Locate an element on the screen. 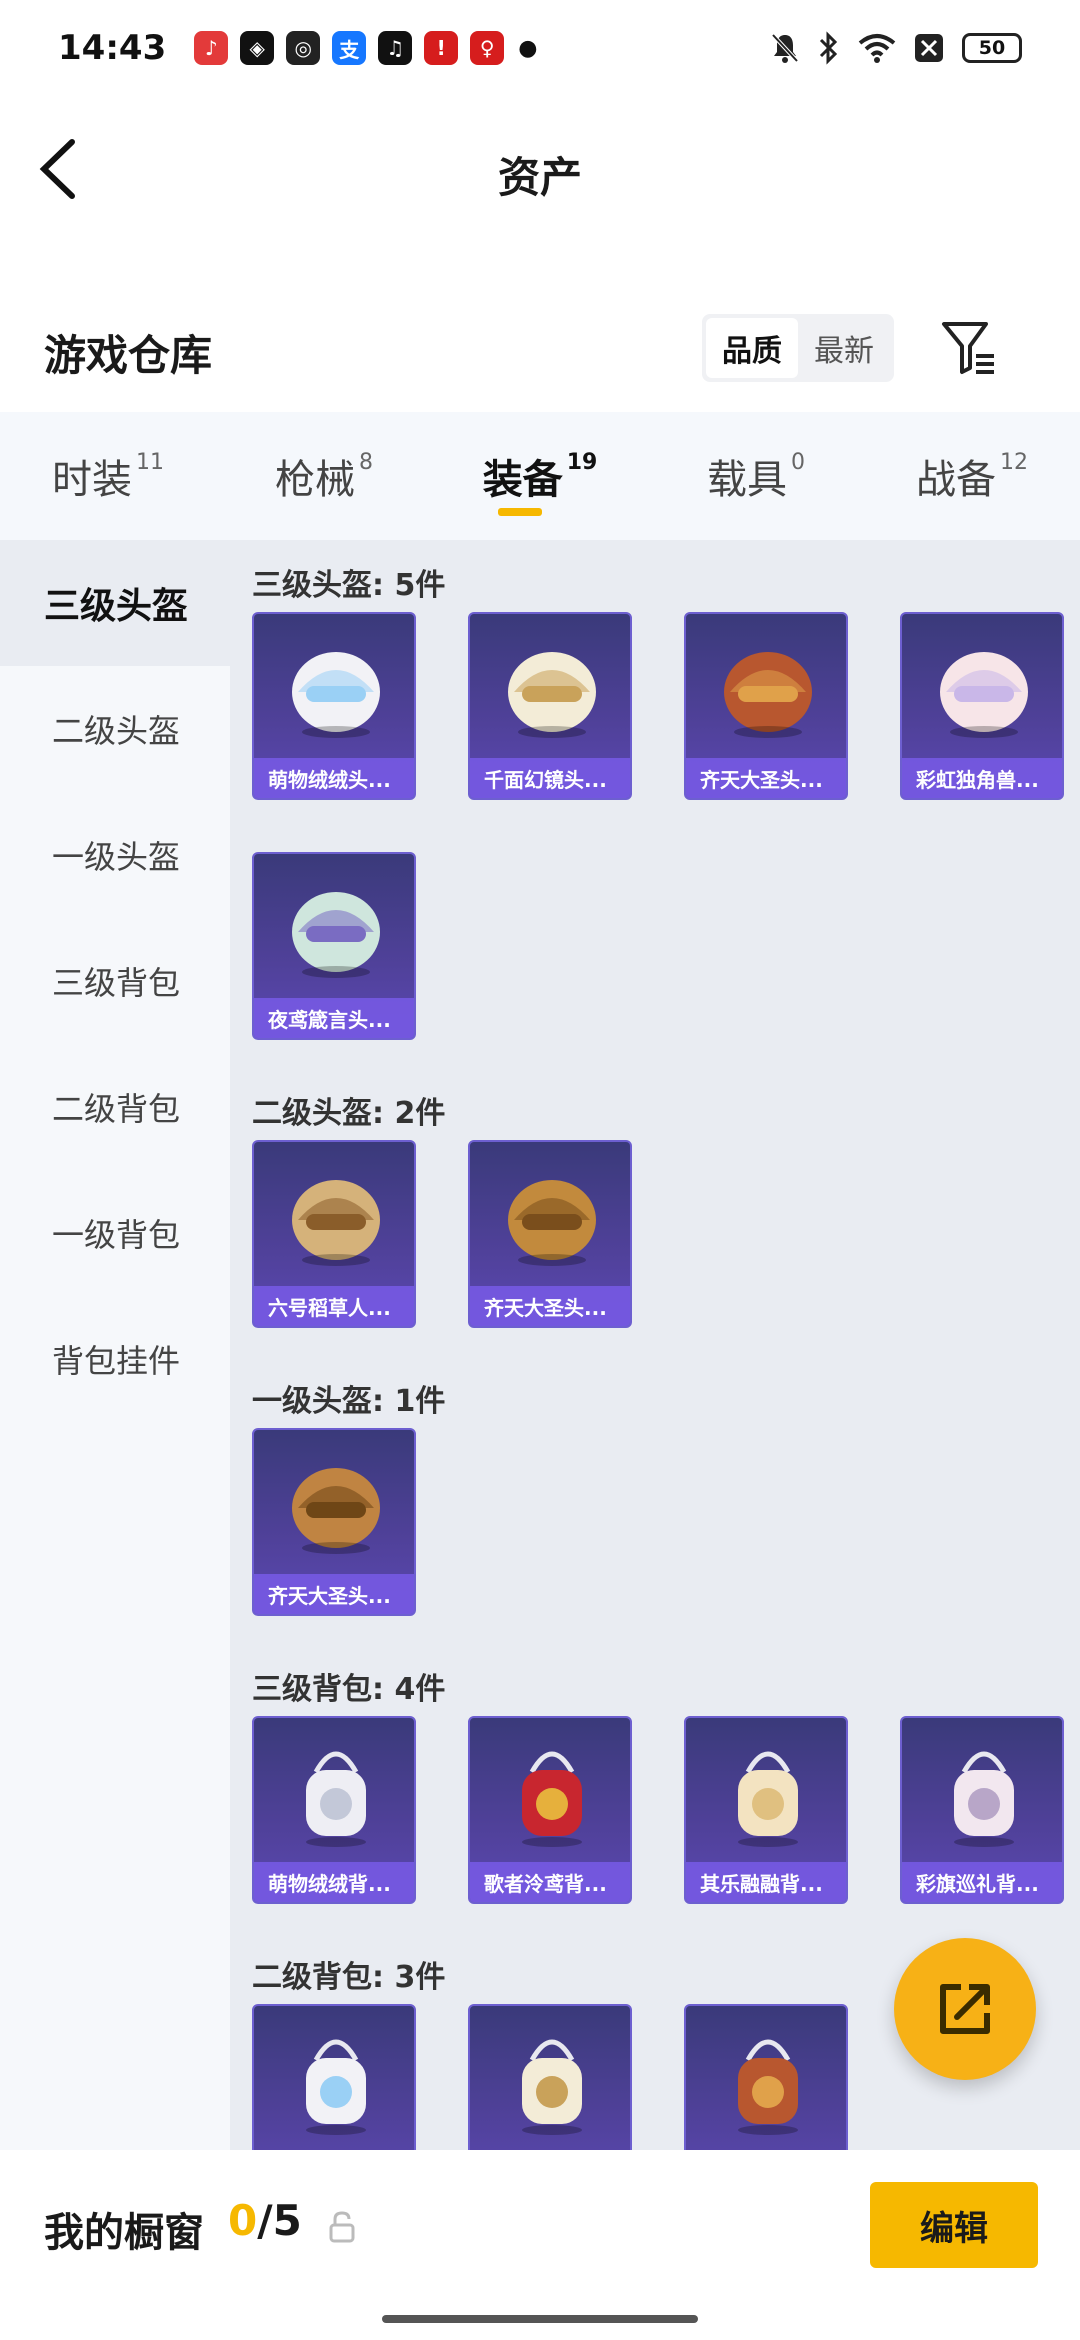 The height and width of the screenshot is (2340, 1080). page-title: 资产 is located at coordinates (539, 177).